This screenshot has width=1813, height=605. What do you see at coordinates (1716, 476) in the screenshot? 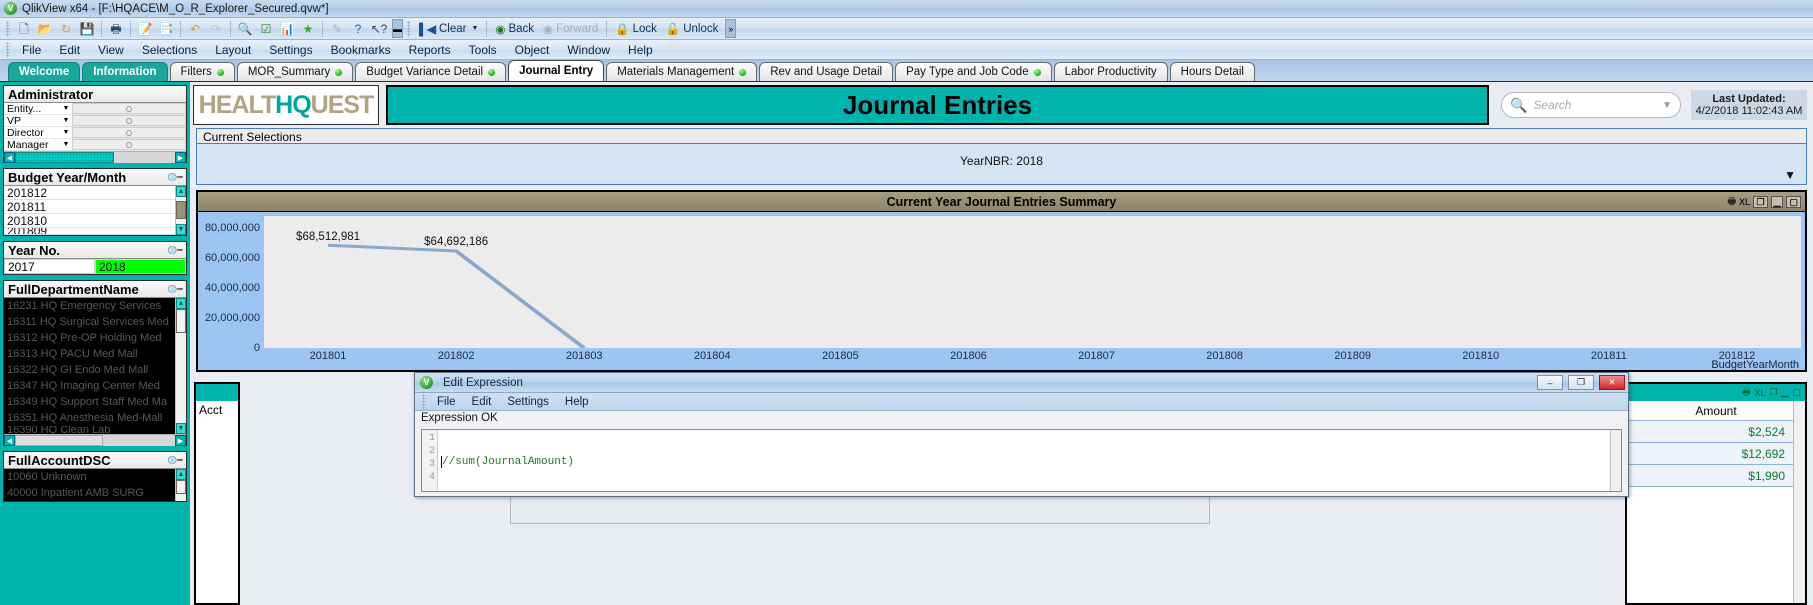
I see `table-row: $1,990` at bounding box center [1716, 476].